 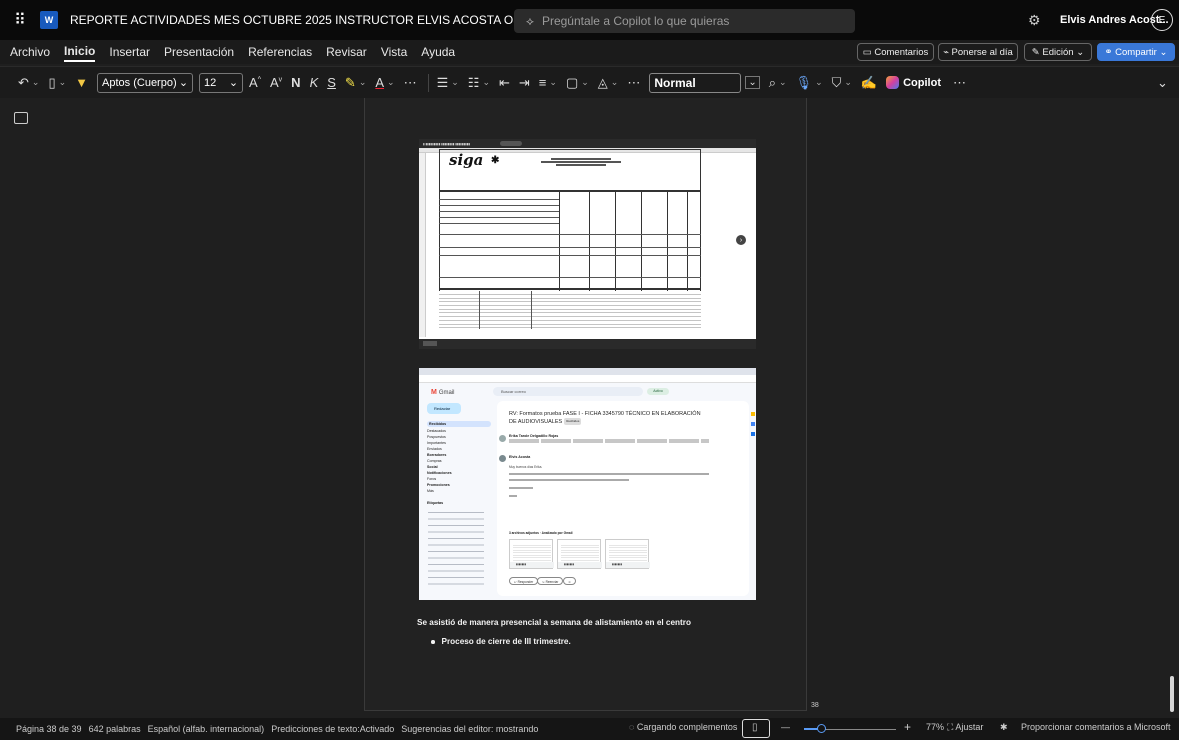 I want to click on gmail-sidebar-item: Importantes, so click(x=436, y=443).